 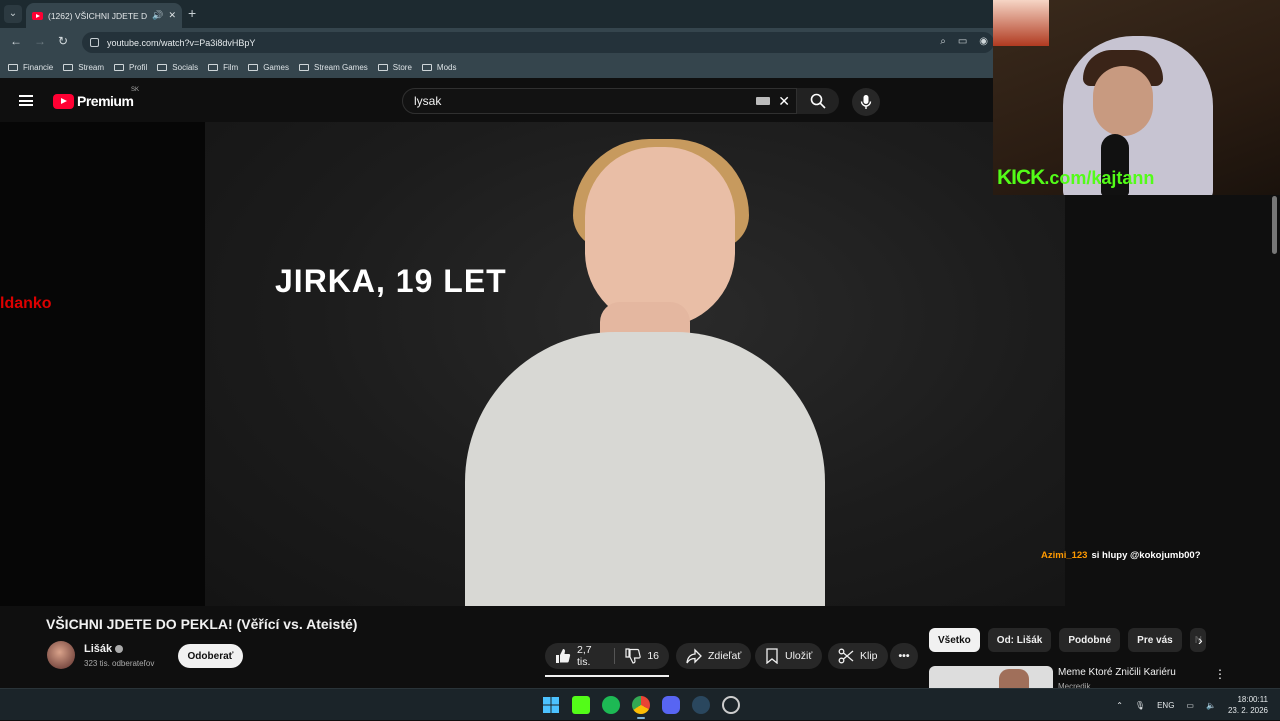 What do you see at coordinates (607, 676) in the screenshot?
I see `like-ratio-bar` at bounding box center [607, 676].